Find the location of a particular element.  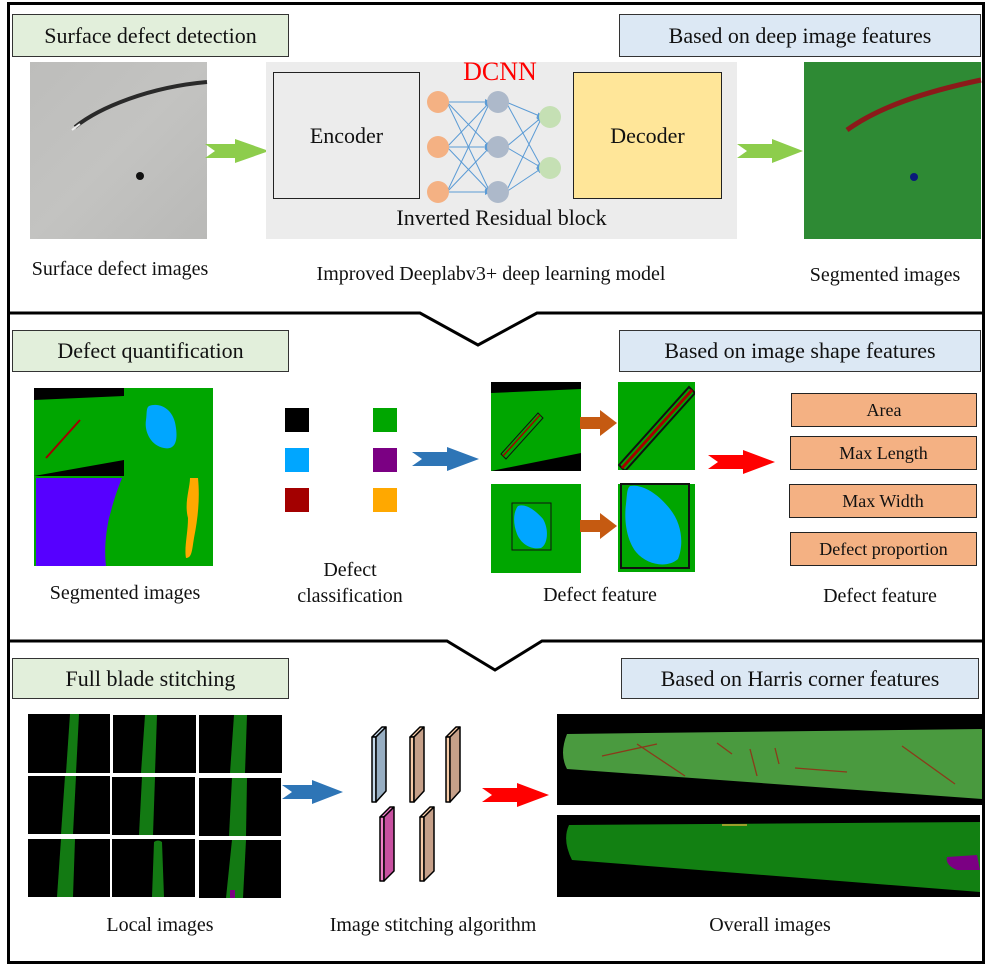

spot-bbox-zoom is located at coordinates (655, 526).